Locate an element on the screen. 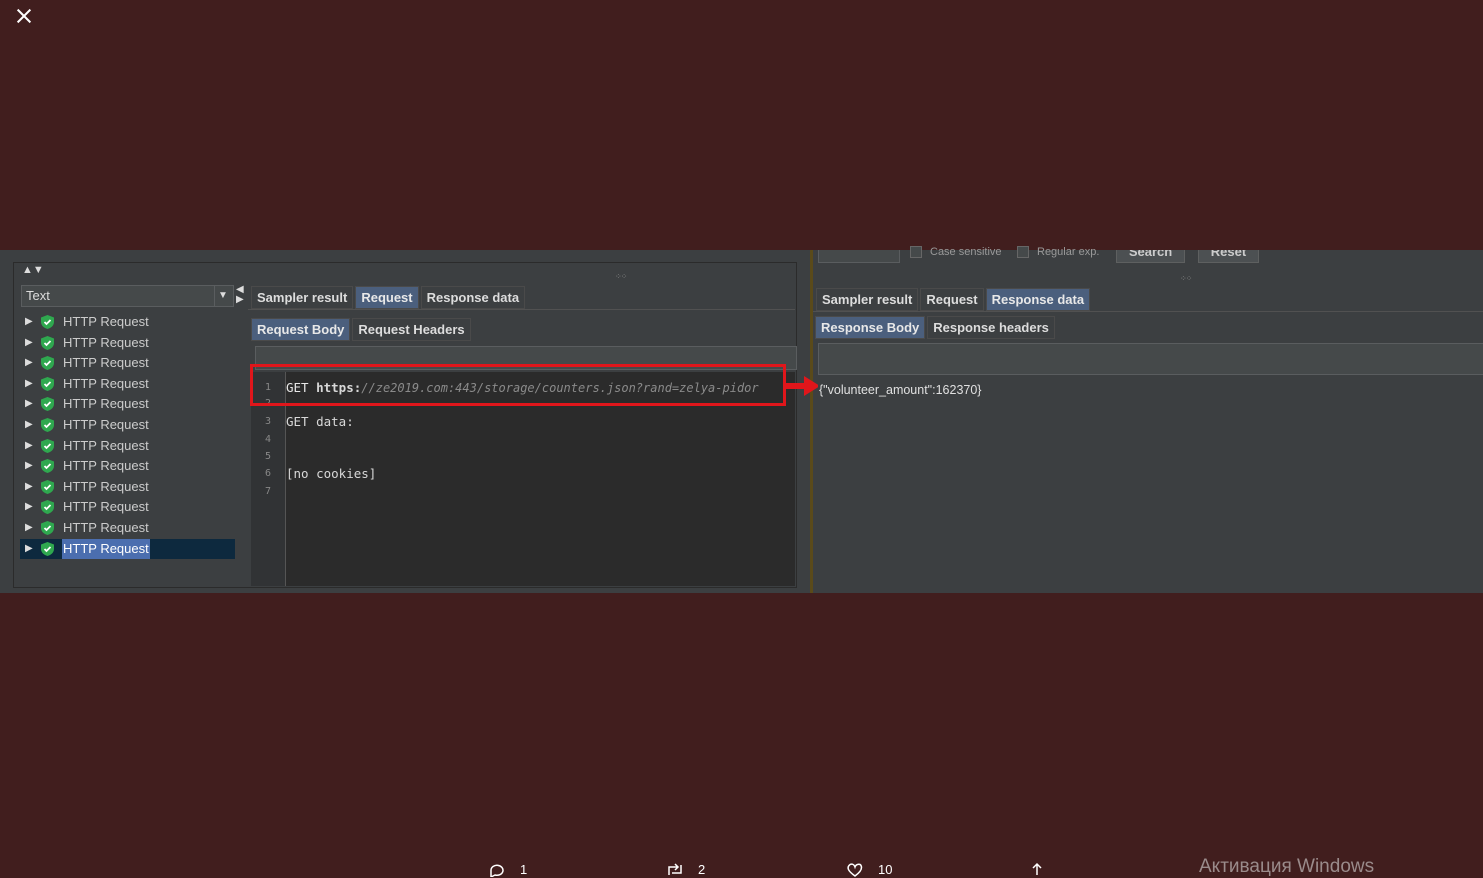 The height and width of the screenshot is (878, 1483). left-subtabs: Request Body Request Headers is located at coordinates (361, 329).